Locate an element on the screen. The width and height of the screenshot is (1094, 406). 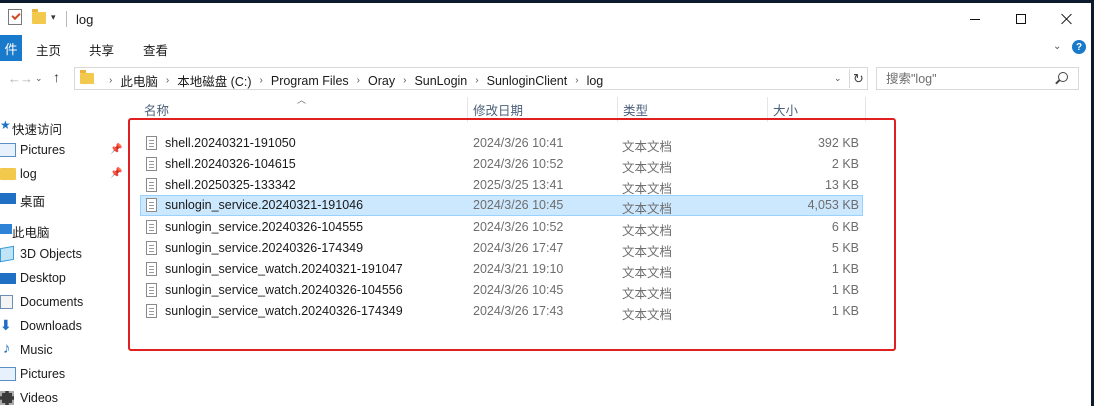
title-separator is located at coordinates (66, 19).